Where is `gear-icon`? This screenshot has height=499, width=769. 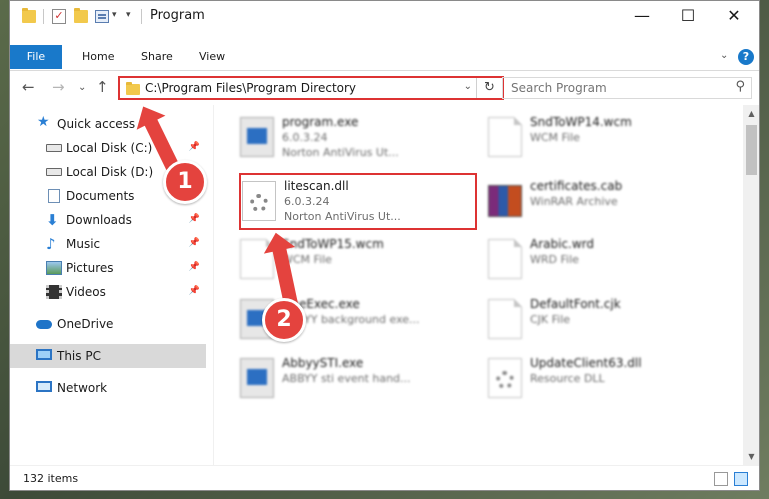 gear-icon is located at coordinates (505, 380).